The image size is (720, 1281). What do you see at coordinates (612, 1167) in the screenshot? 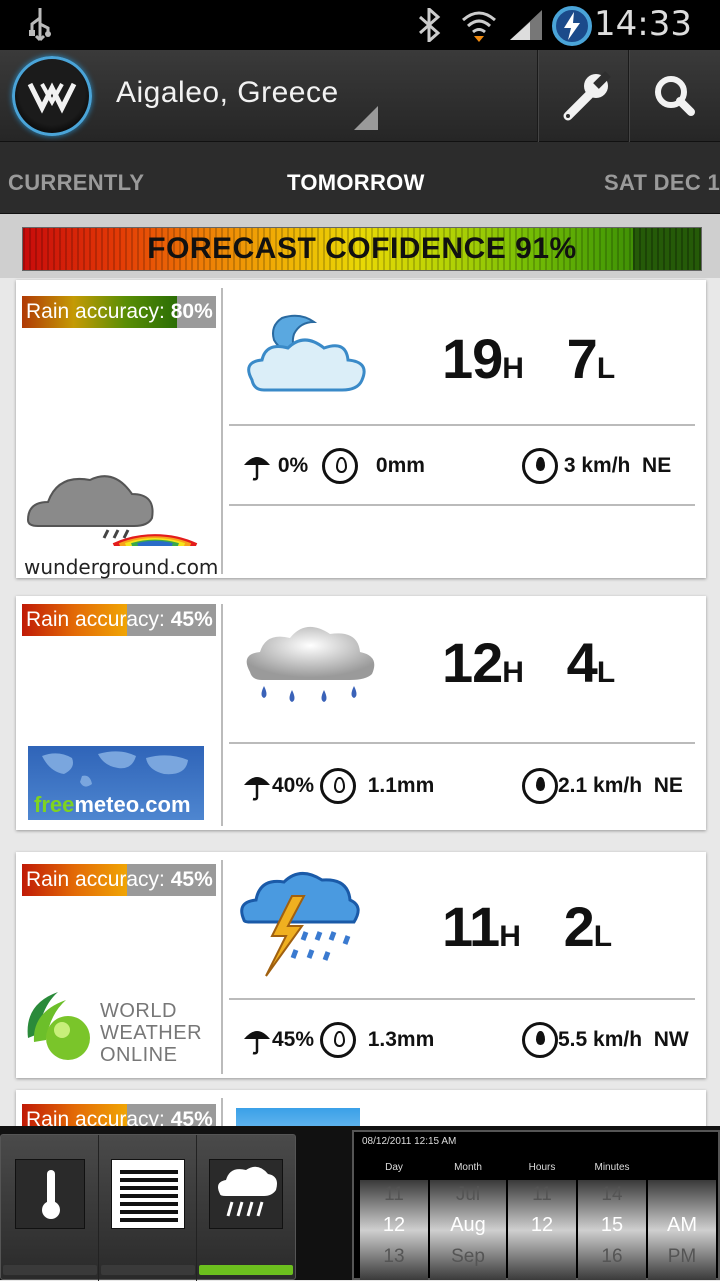
I see `picker-label-minutes: Minutes` at bounding box center [612, 1167].